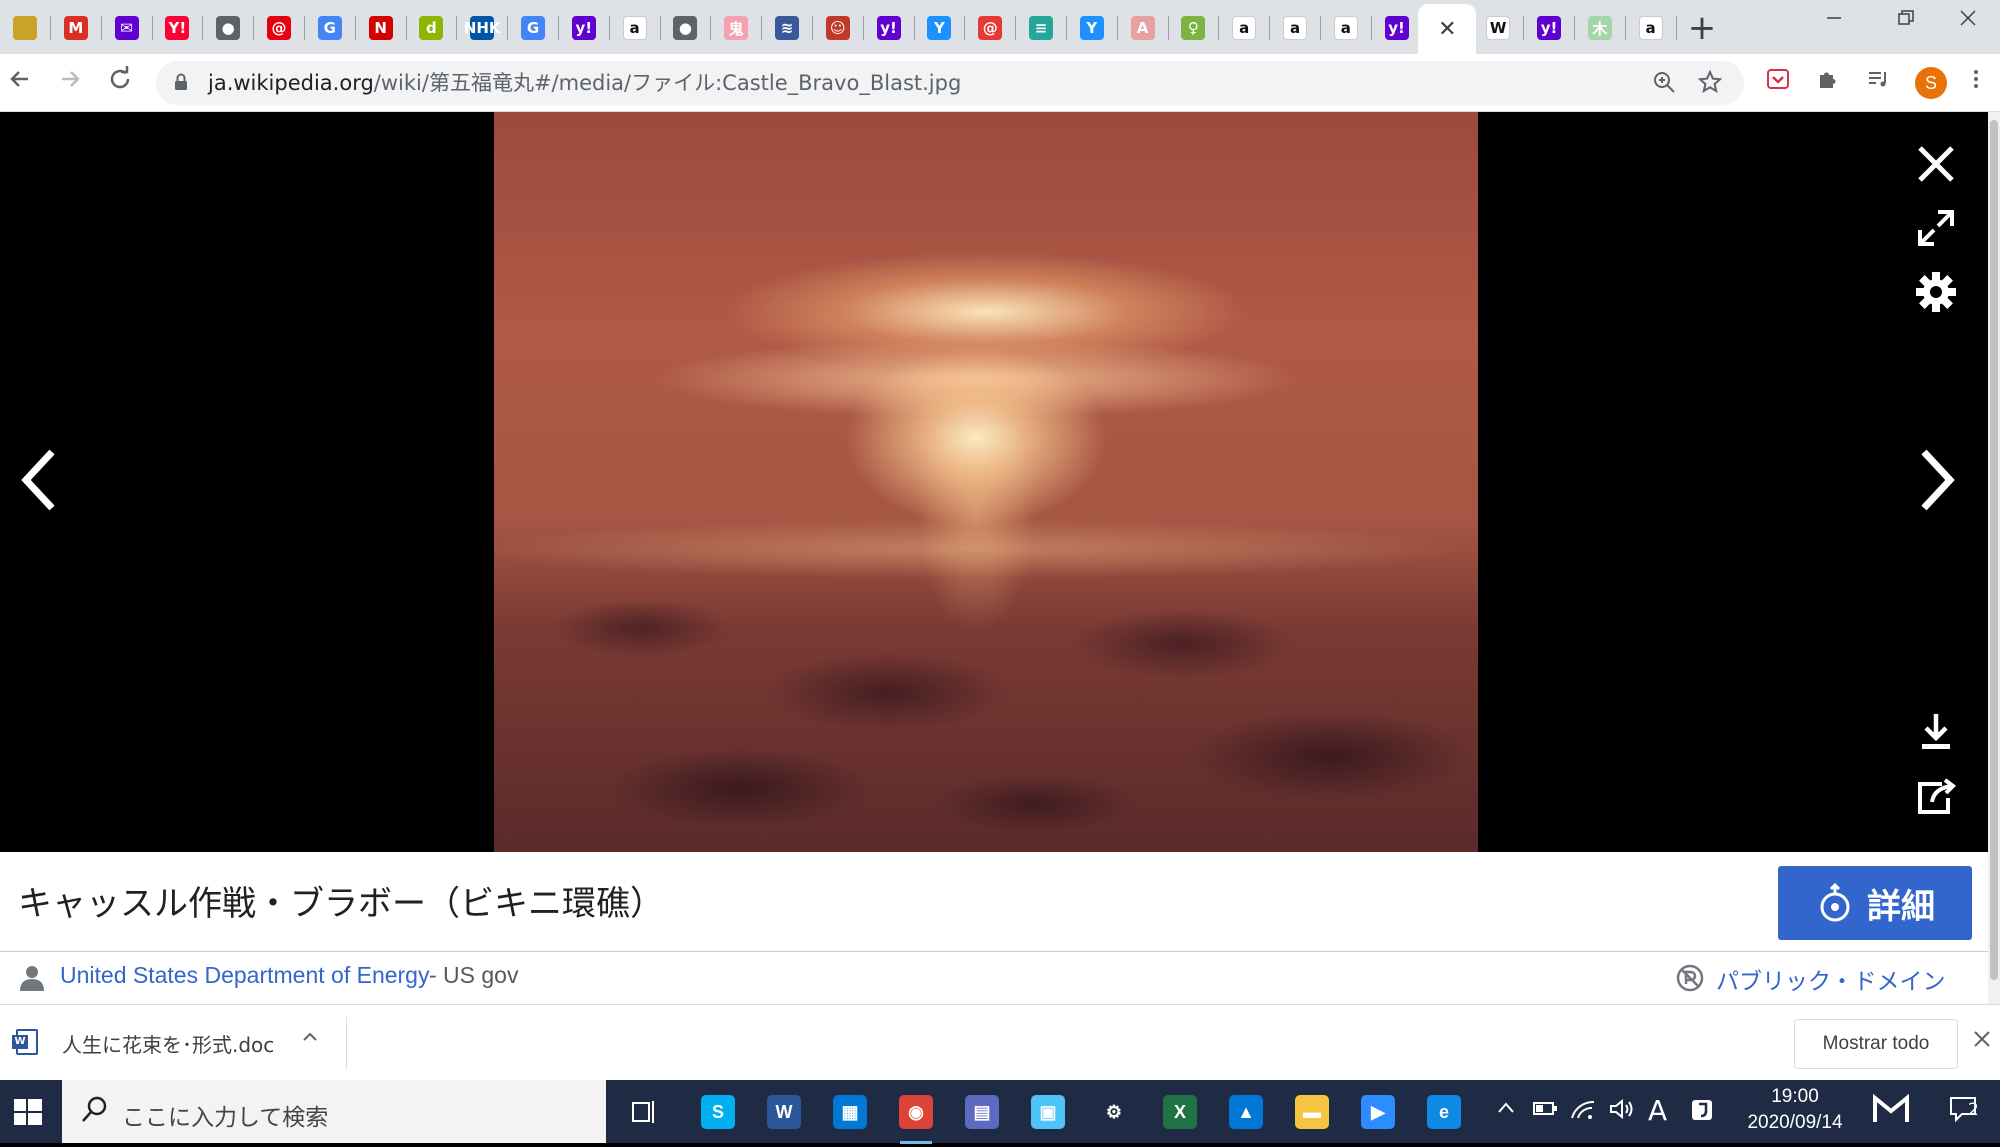  What do you see at coordinates (736, 28) in the screenshot?
I see `tab: 鬼` at bounding box center [736, 28].